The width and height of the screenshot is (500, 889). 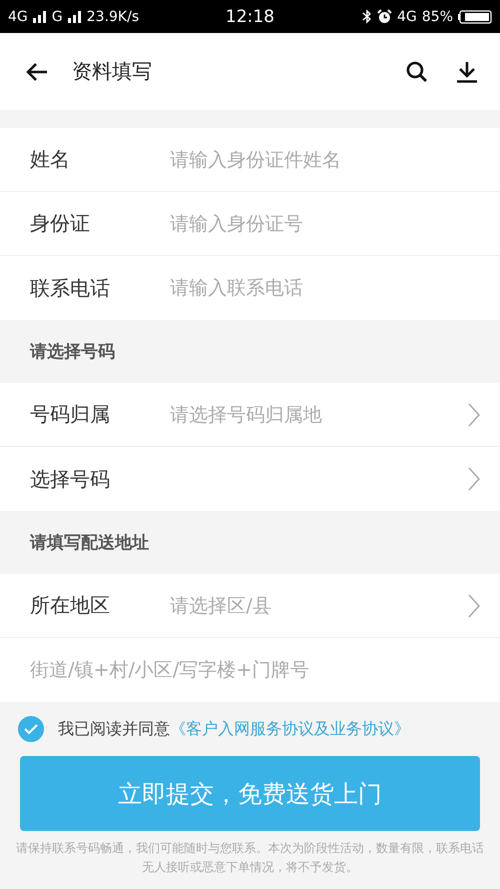 I want to click on input-row: 身份证 请输入身份证号, so click(x=250, y=224).